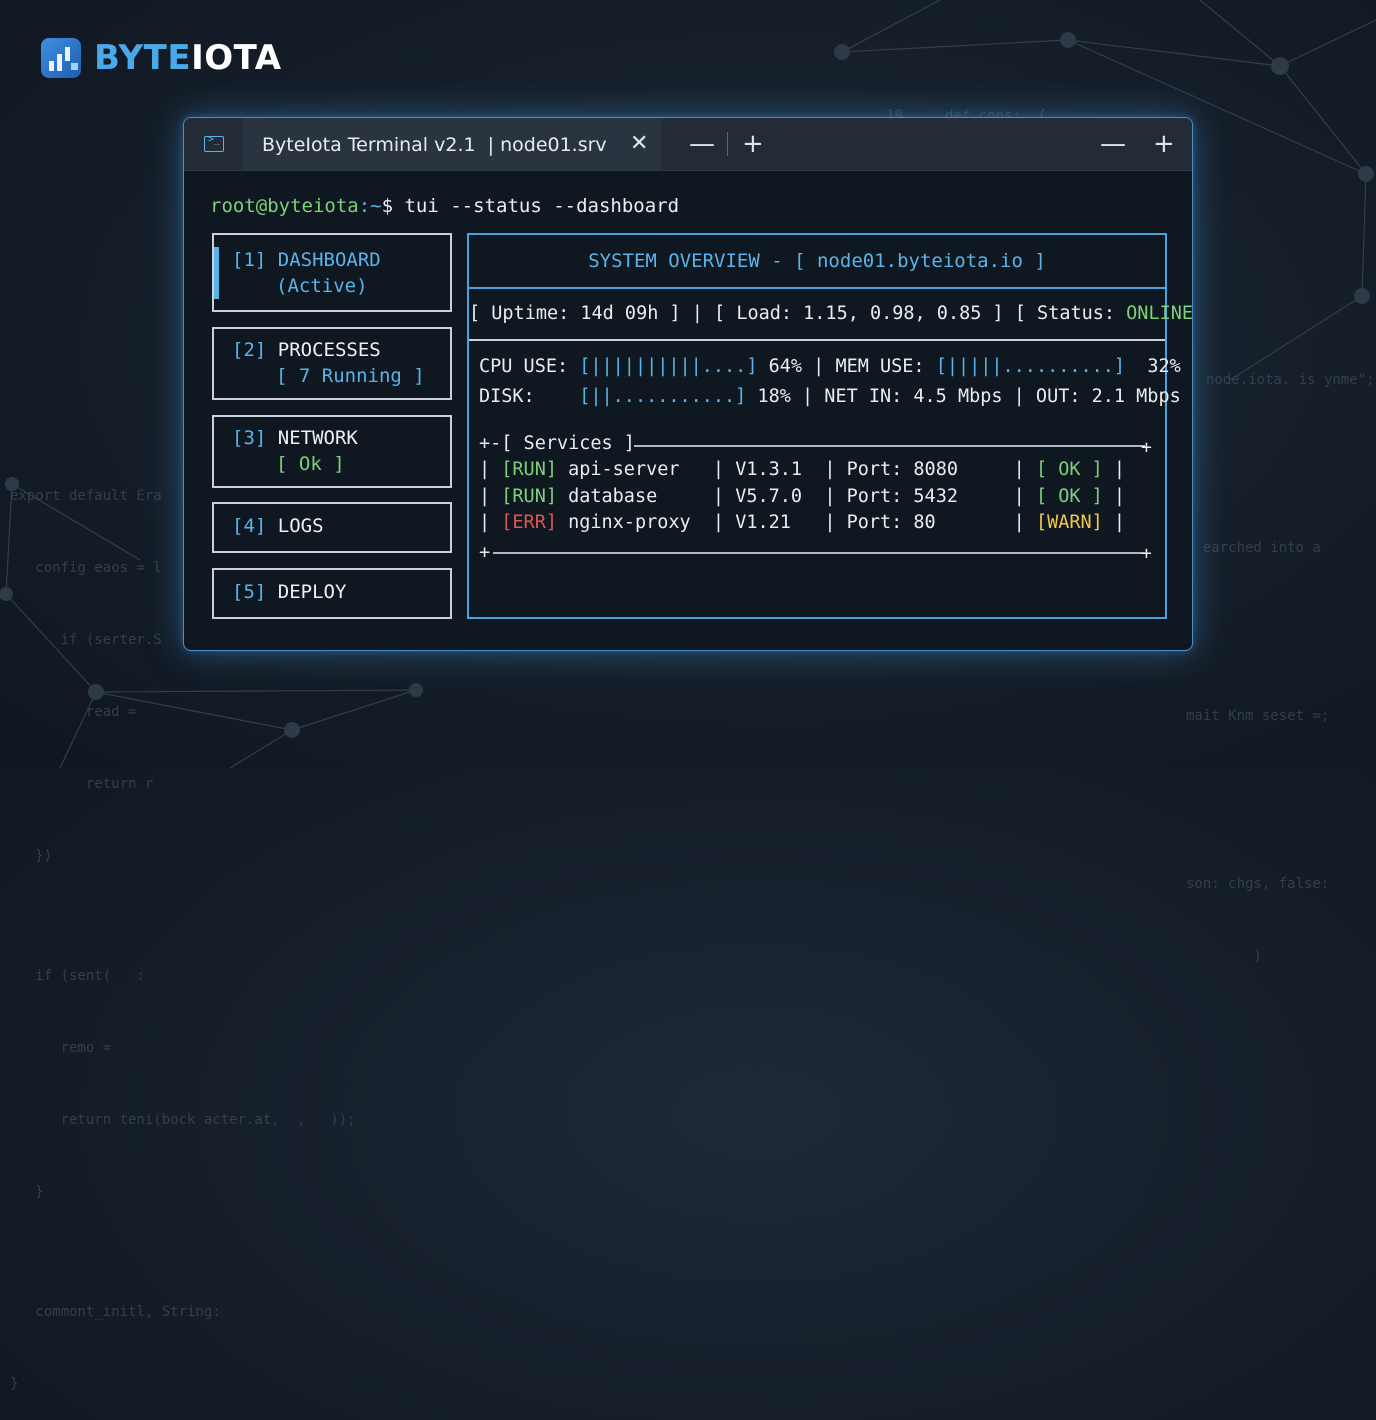 The image size is (1376, 1420). I want to click on menu-item-network: [3] NETWORK [ Ok ], so click(332, 451).